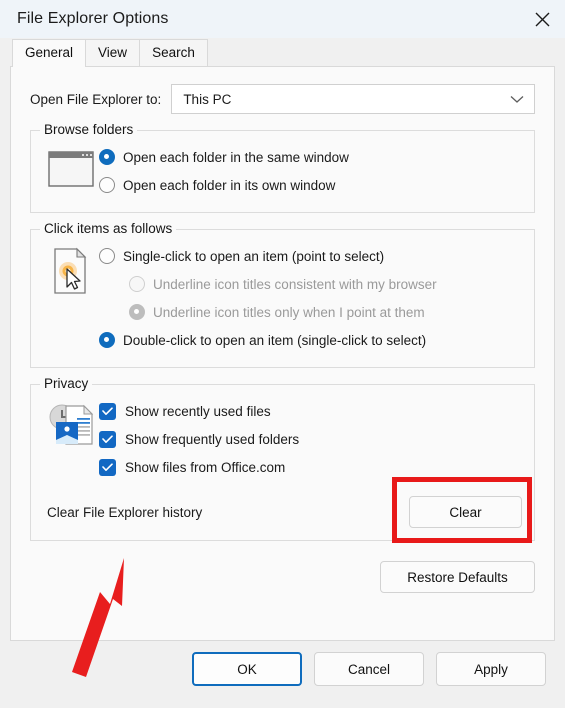 Image resolution: width=565 pixels, height=708 pixels. I want to click on chevron-down-icon, so click(517, 99).